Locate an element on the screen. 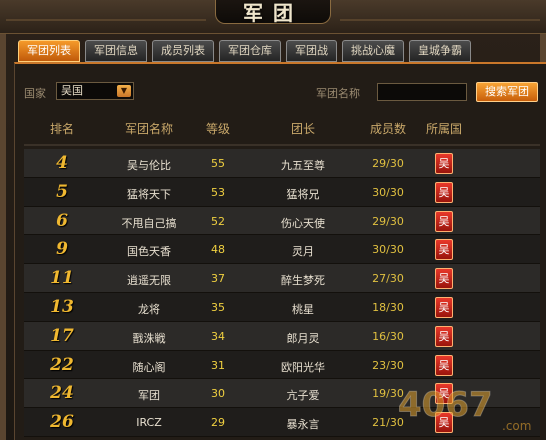  leader-cell: 桃星 is located at coordinates (303, 309).